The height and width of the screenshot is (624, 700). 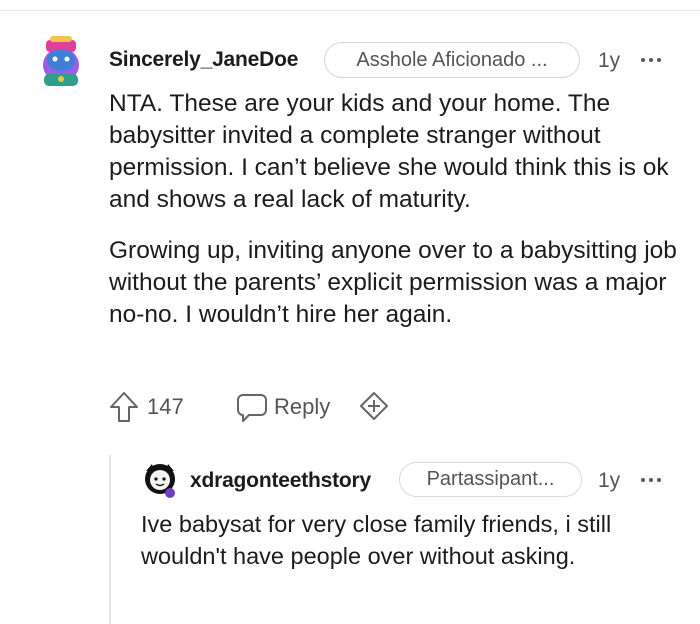 What do you see at coordinates (653, 480) in the screenshot?
I see `reply-more-options-icon` at bounding box center [653, 480].